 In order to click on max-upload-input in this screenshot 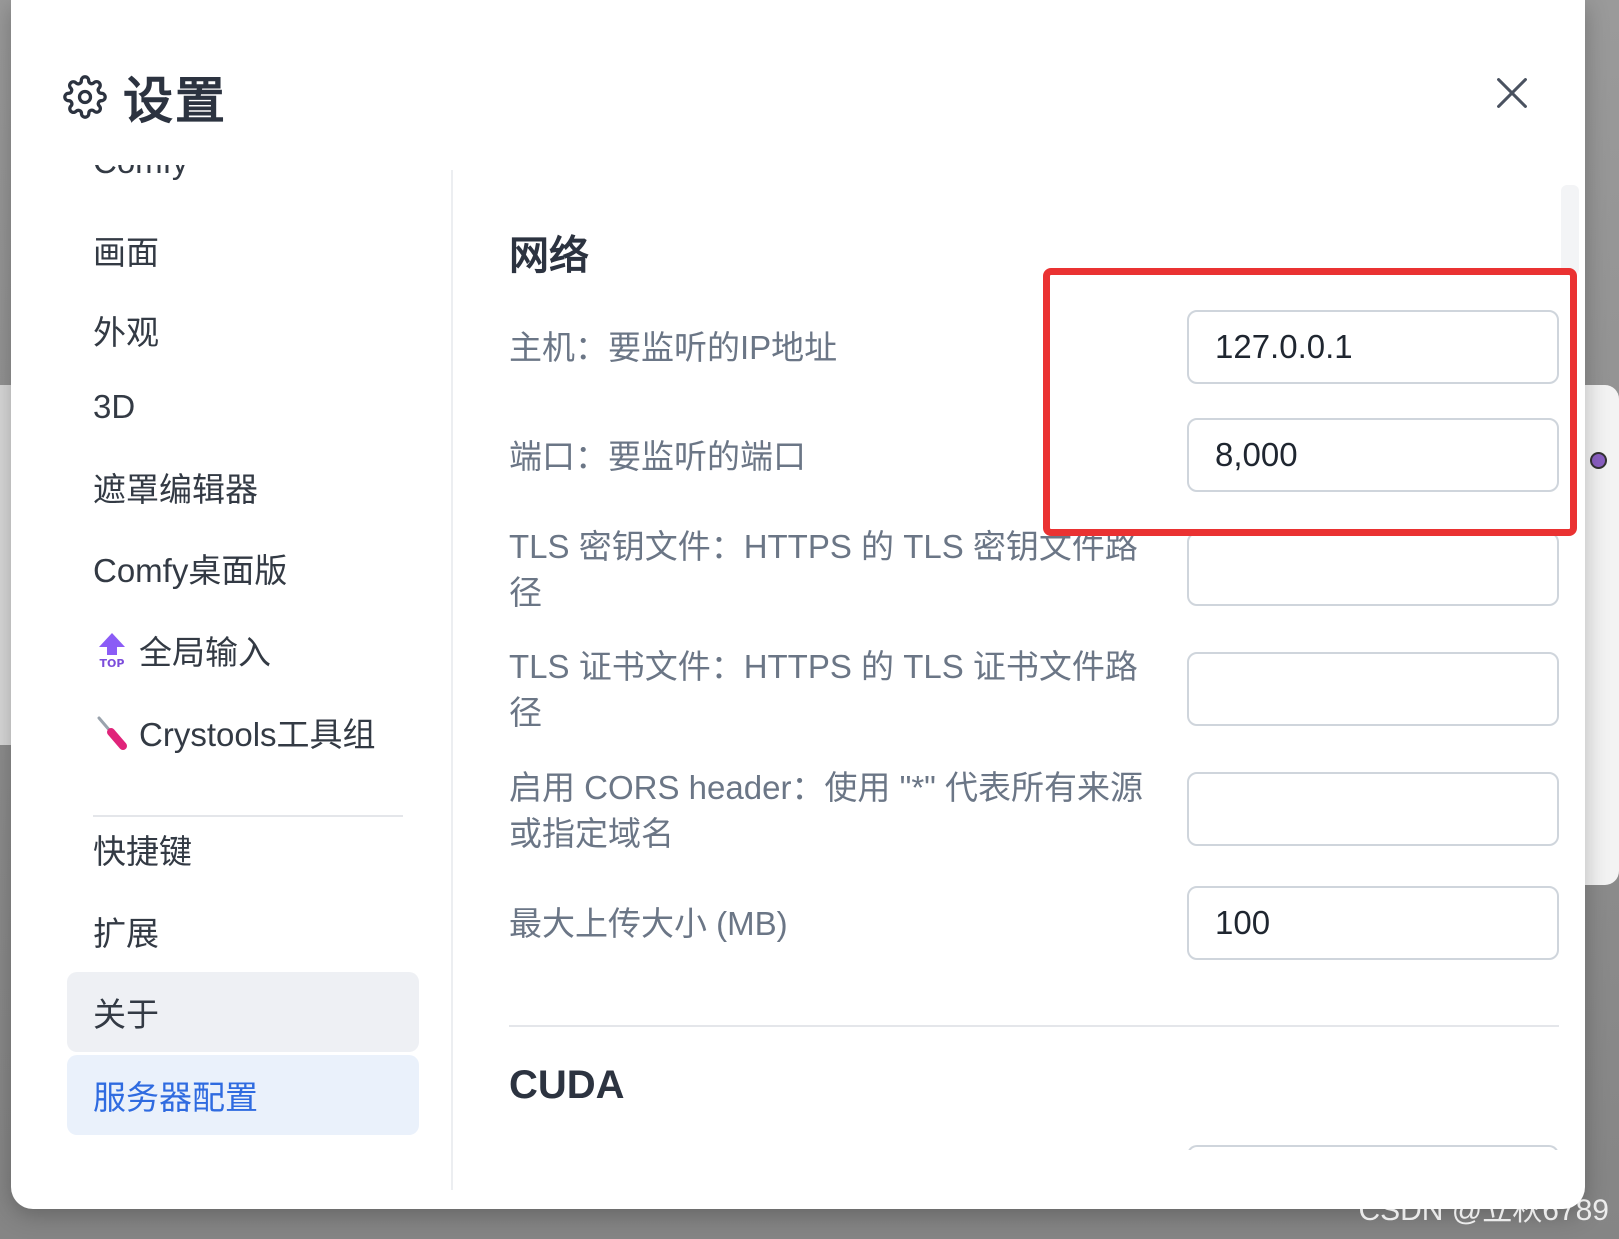, I will do `click(1373, 923)`.